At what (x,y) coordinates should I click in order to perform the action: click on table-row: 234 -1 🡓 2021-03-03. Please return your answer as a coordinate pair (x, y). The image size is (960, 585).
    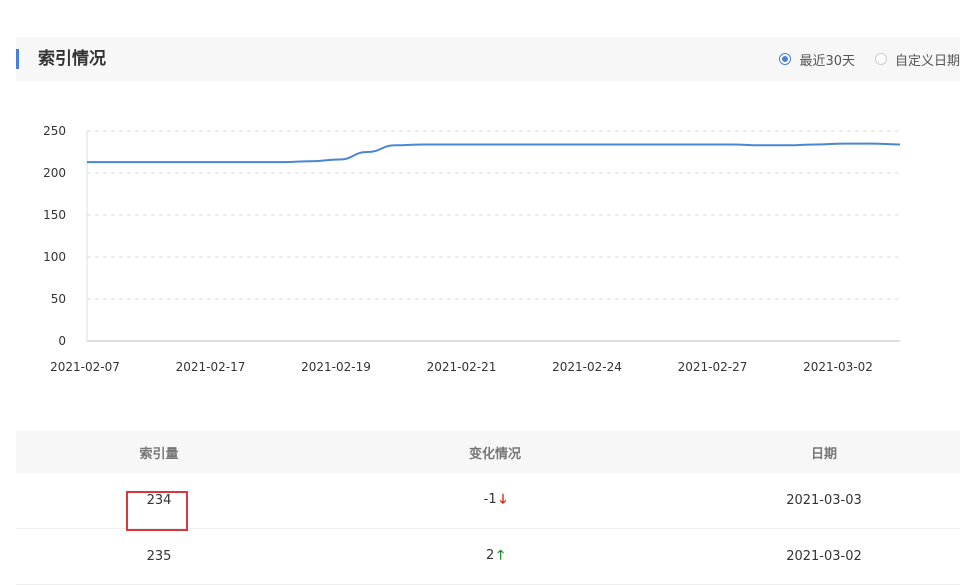
    Looking at the image, I should click on (488, 502).